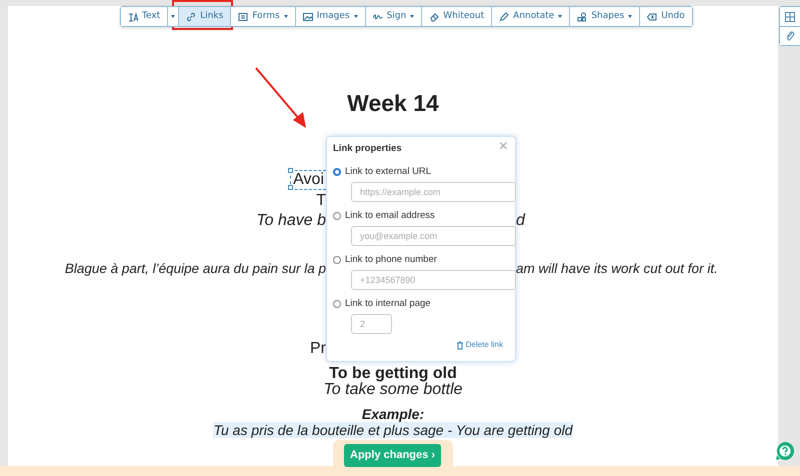 This screenshot has width=800, height=476. What do you see at coordinates (390, 216) in the screenshot?
I see `radio-label: Link to email address` at bounding box center [390, 216].